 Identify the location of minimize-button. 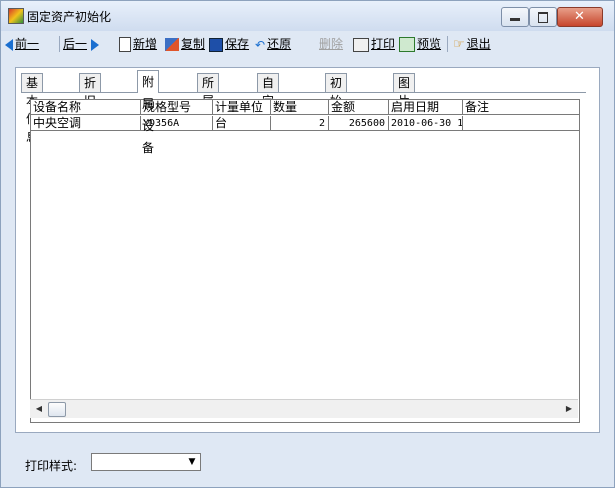
(515, 17).